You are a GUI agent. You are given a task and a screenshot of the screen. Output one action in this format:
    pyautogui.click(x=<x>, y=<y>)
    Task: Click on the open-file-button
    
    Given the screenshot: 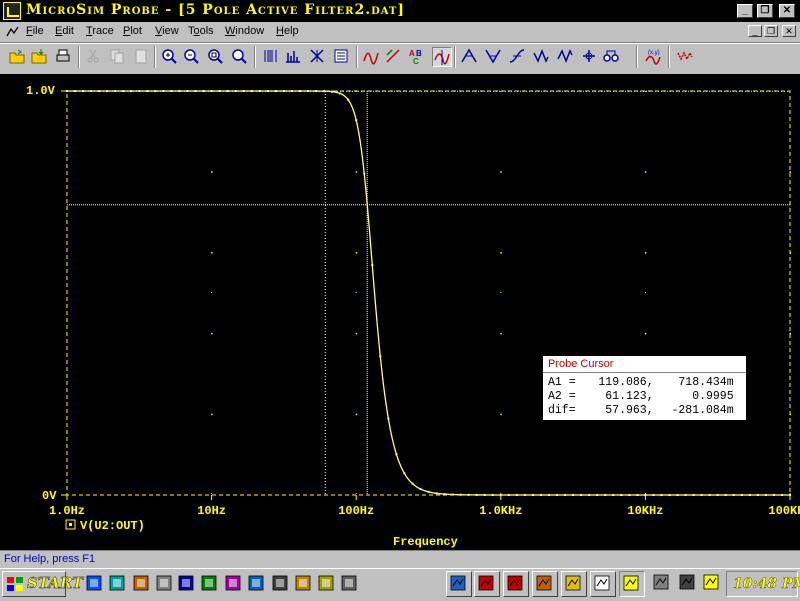 What is the action you would take?
    pyautogui.click(x=18, y=57)
    